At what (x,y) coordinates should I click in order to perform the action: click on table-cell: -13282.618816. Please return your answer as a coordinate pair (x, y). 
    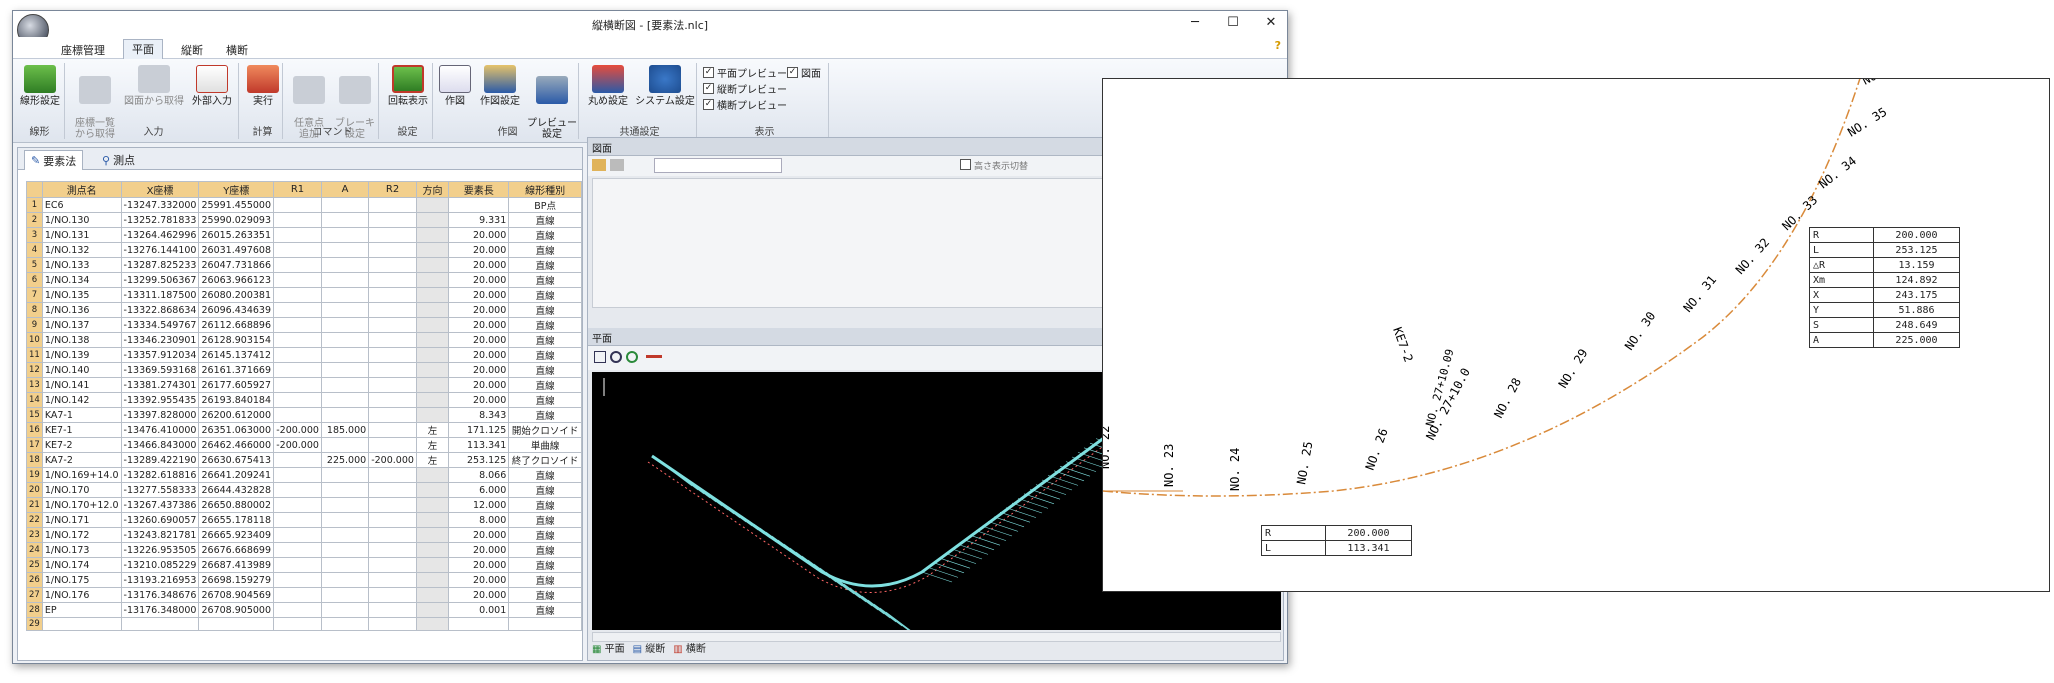
    Looking at the image, I should click on (160, 475).